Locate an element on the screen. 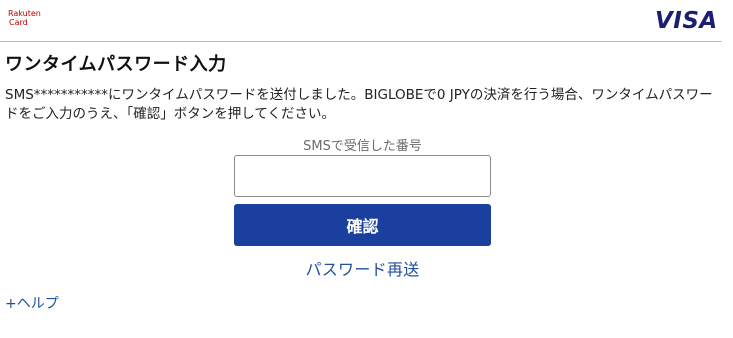 The height and width of the screenshot is (338, 733). confirm-button: 確認 is located at coordinates (362, 225).